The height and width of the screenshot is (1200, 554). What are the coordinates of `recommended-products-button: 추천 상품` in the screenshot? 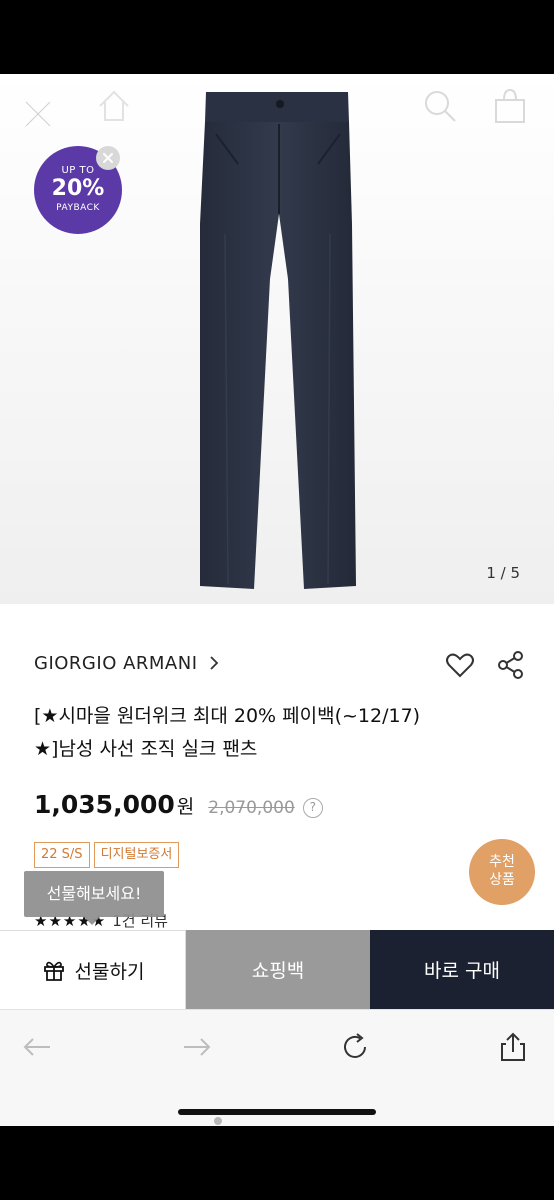 It's located at (502, 872).